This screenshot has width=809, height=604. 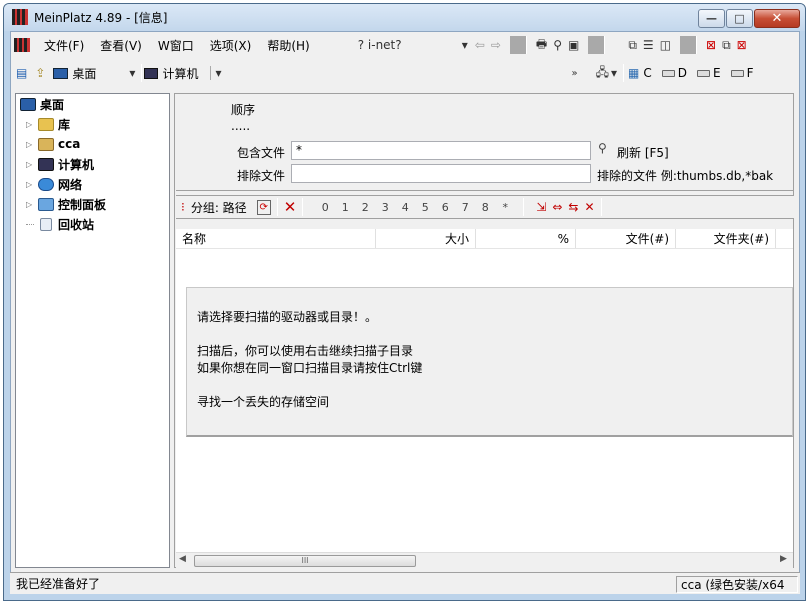 What do you see at coordinates (60, 164) in the screenshot?
I see `tree-item-computer: ▷ 计算机` at bounding box center [60, 164].